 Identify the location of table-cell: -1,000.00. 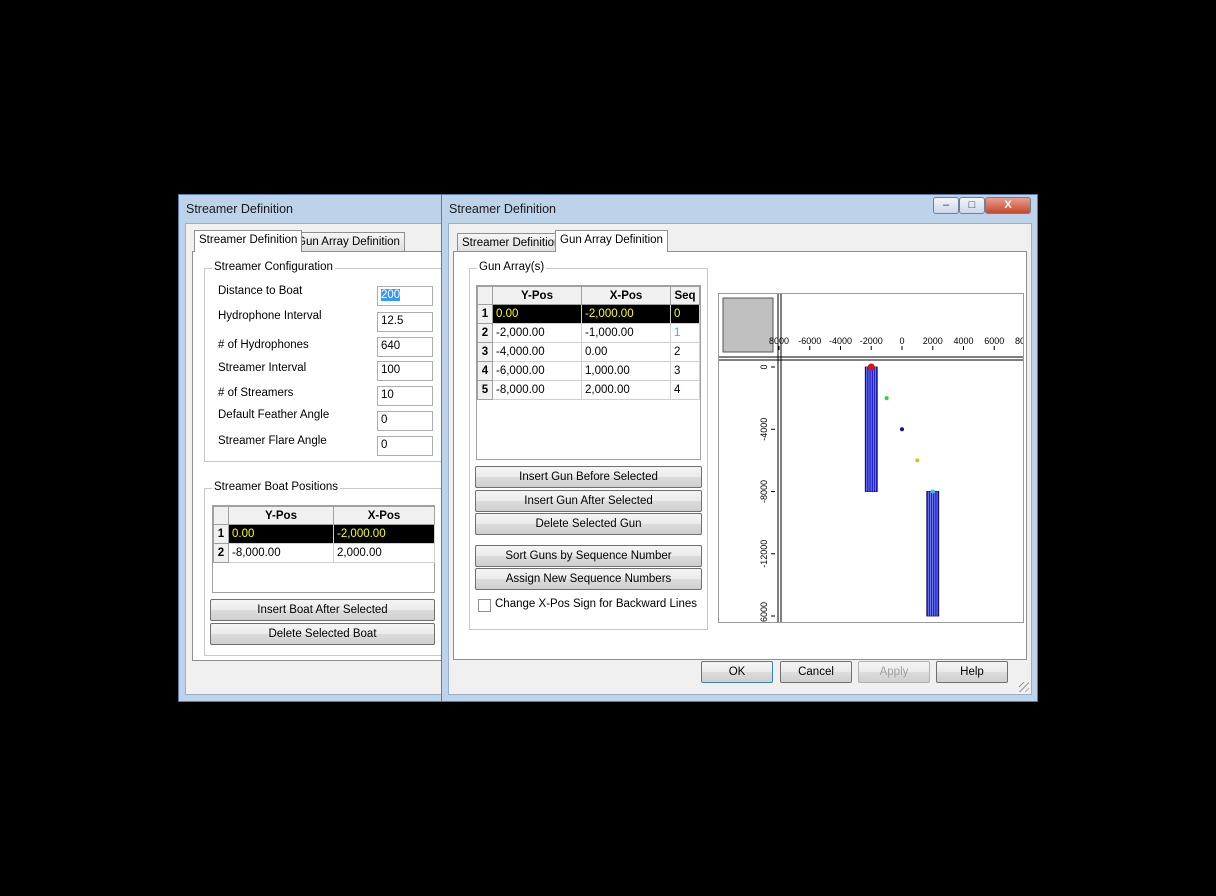
(626, 333).